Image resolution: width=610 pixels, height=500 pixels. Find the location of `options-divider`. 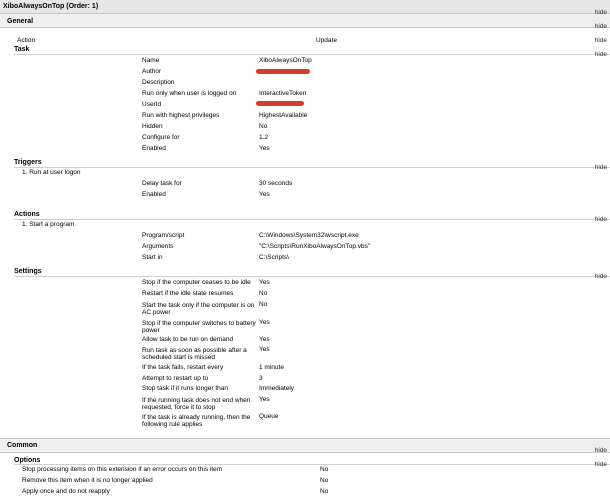

options-divider is located at coordinates (312, 464).